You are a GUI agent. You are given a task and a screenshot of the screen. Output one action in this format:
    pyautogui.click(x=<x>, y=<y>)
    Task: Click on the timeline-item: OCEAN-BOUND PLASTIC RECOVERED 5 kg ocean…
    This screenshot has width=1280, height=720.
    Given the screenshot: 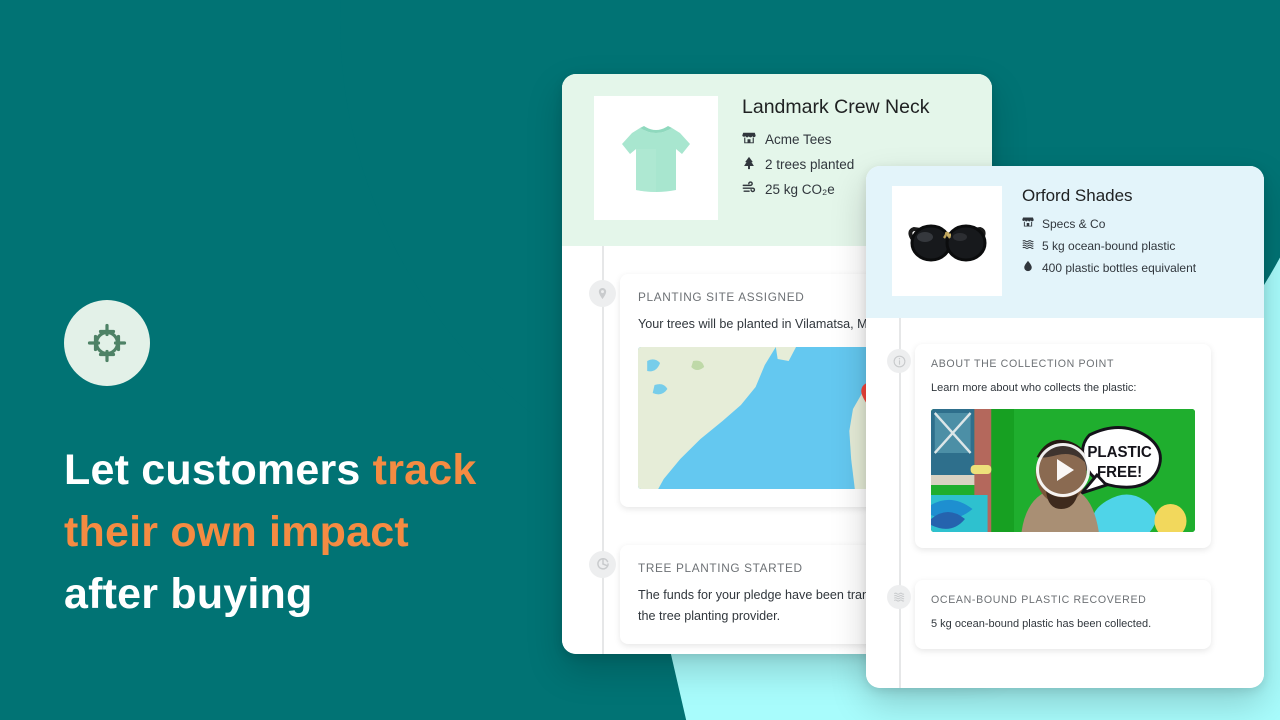 What is the action you would take?
    pyautogui.click(x=1065, y=599)
    